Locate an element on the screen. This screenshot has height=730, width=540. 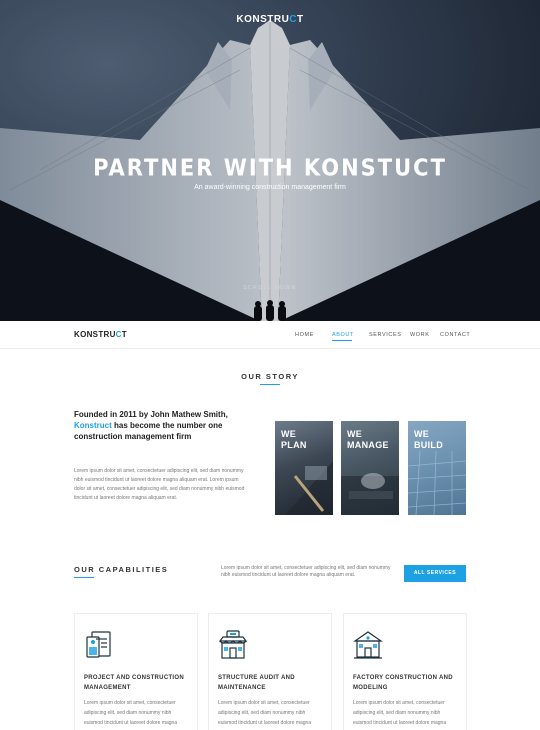
we-plan-label: WE PLAN is located at coordinates (294, 440).